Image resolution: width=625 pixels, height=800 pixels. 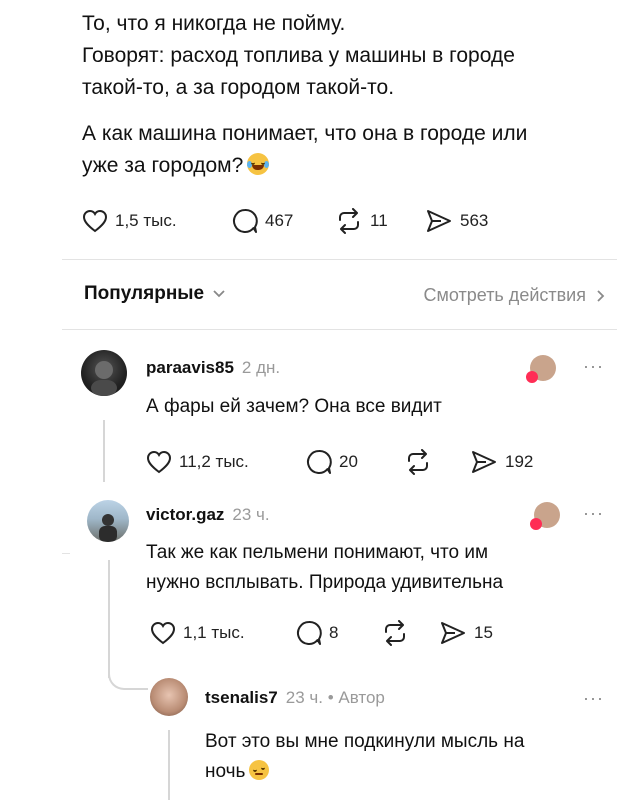 I want to click on comment-text: А фары ей зачем? Она все видит, so click(x=294, y=406).